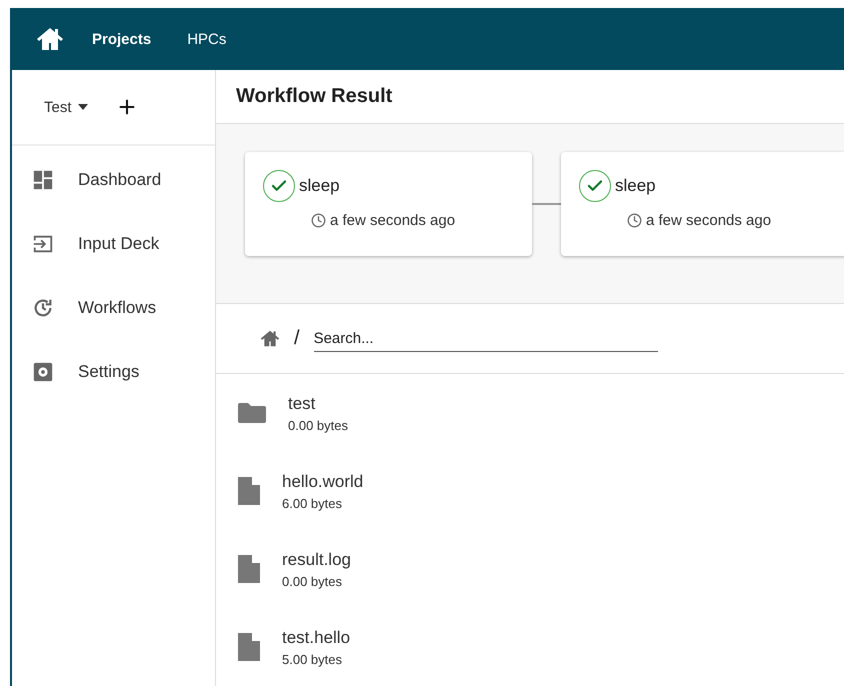 This screenshot has height=686, width=844. Describe the element at coordinates (314, 96) in the screenshot. I see `page-title: Workflow Result` at that location.